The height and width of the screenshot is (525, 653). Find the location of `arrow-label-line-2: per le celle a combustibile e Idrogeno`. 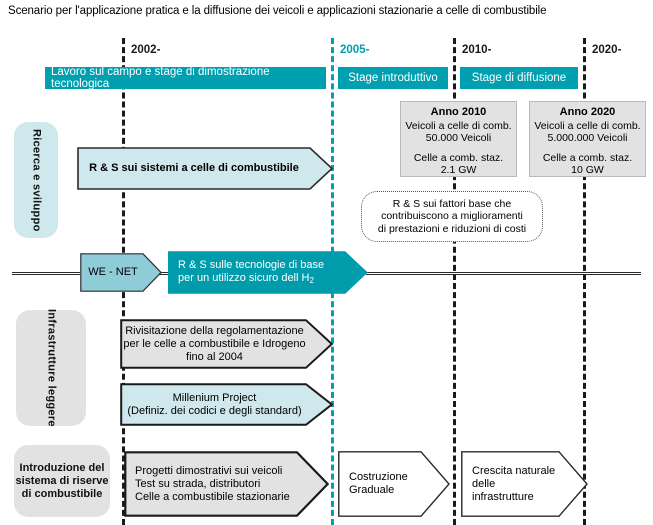

arrow-label-line-2: per le celle a combustibile e Idrogeno is located at coordinates (214, 343).